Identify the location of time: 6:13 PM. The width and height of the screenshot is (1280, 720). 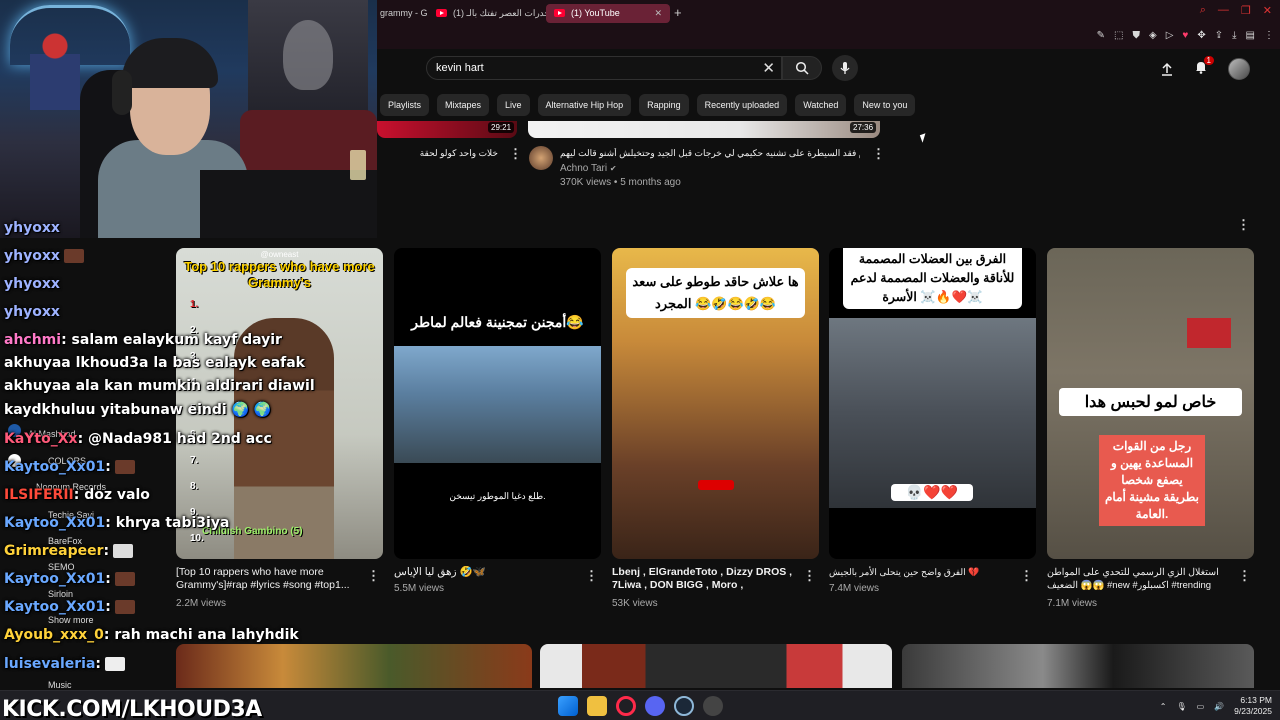
(1256, 700).